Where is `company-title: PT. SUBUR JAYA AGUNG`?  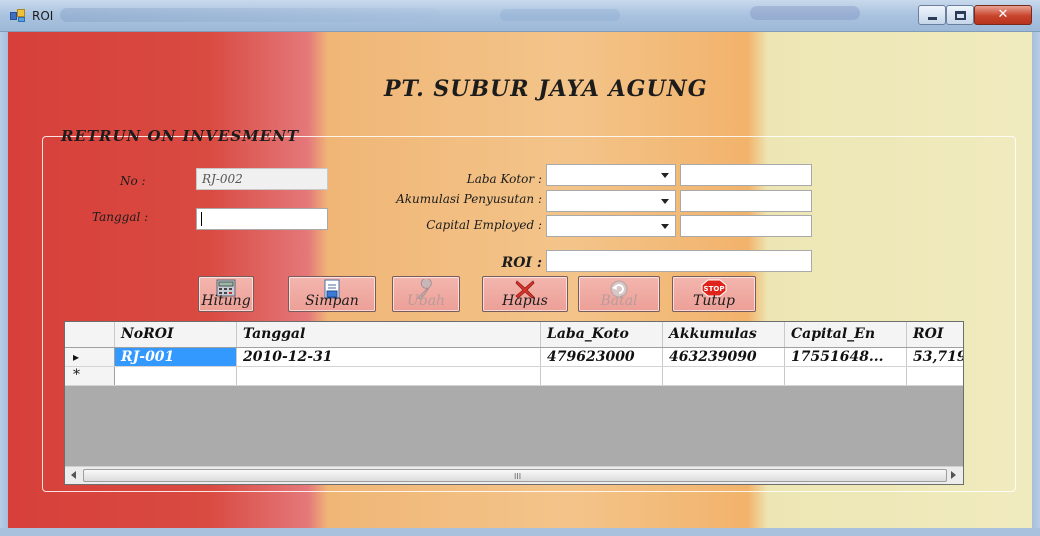 company-title: PT. SUBUR JAYA AGUNG is located at coordinates (546, 89).